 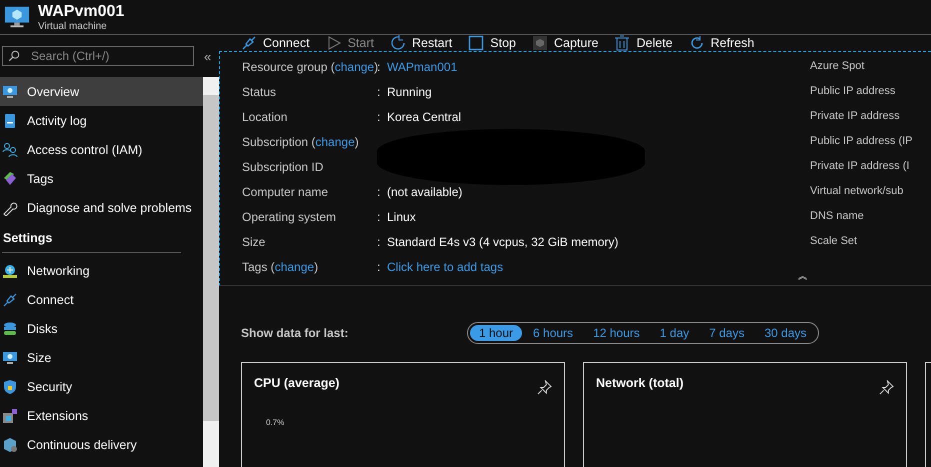 I want to click on virtual-machine-icon, so click(x=17, y=17).